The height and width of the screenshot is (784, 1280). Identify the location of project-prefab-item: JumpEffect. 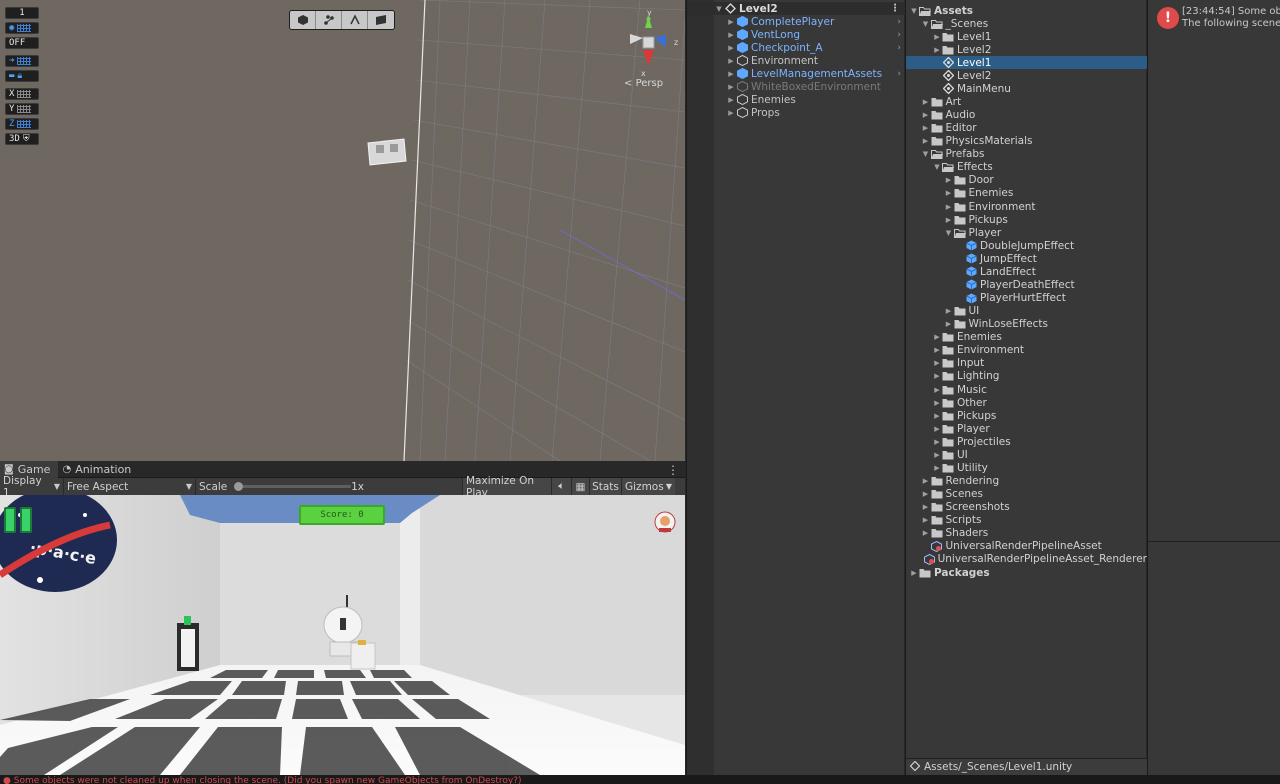
(1026, 258).